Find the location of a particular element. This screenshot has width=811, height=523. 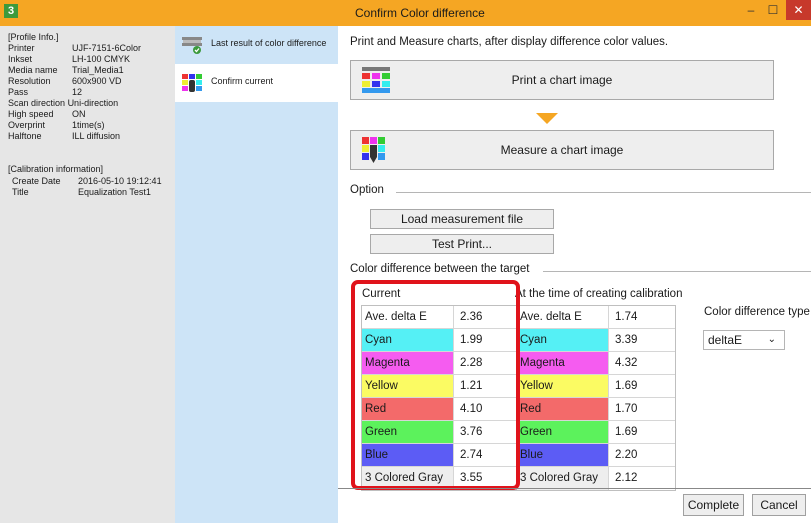

table-row: Yellow 1.69 is located at coordinates (596, 386).